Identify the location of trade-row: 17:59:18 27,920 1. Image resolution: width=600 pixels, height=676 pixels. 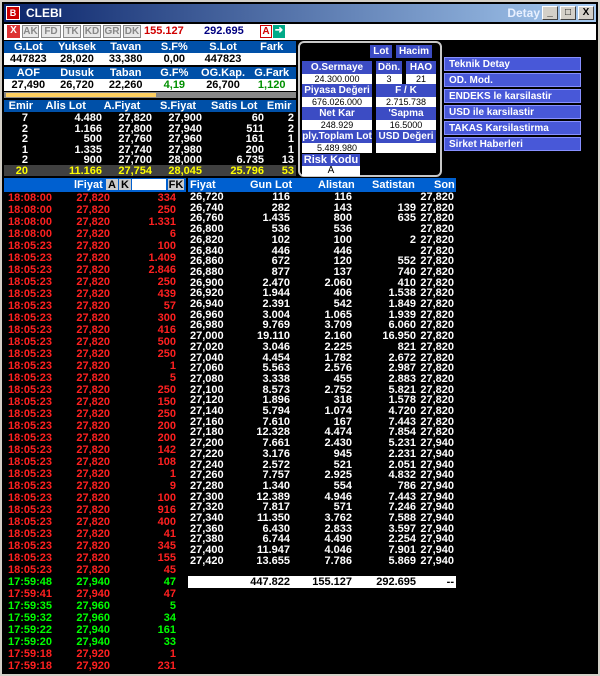
(95, 654).